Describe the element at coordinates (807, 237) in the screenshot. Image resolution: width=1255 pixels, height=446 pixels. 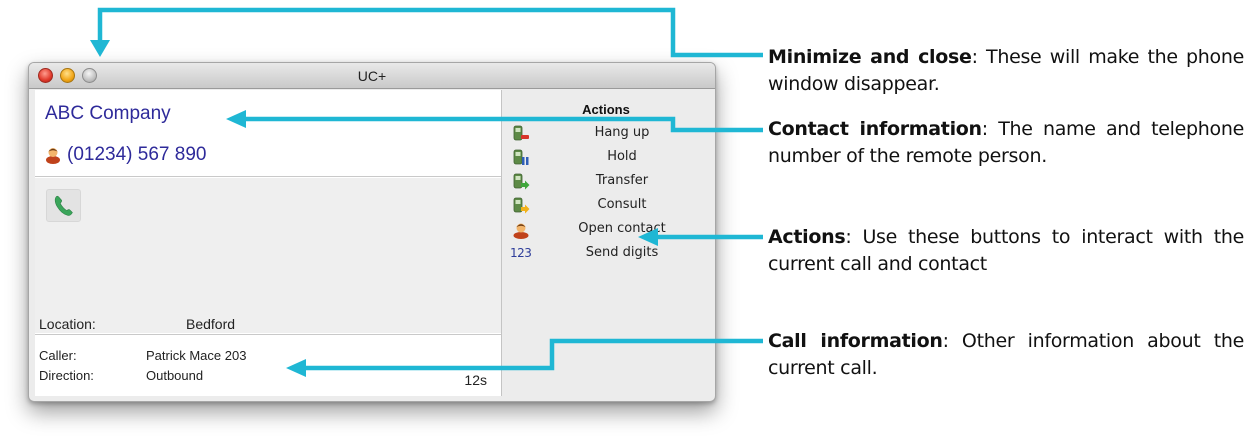
I see `annotation-actions-title: Actions` at that location.